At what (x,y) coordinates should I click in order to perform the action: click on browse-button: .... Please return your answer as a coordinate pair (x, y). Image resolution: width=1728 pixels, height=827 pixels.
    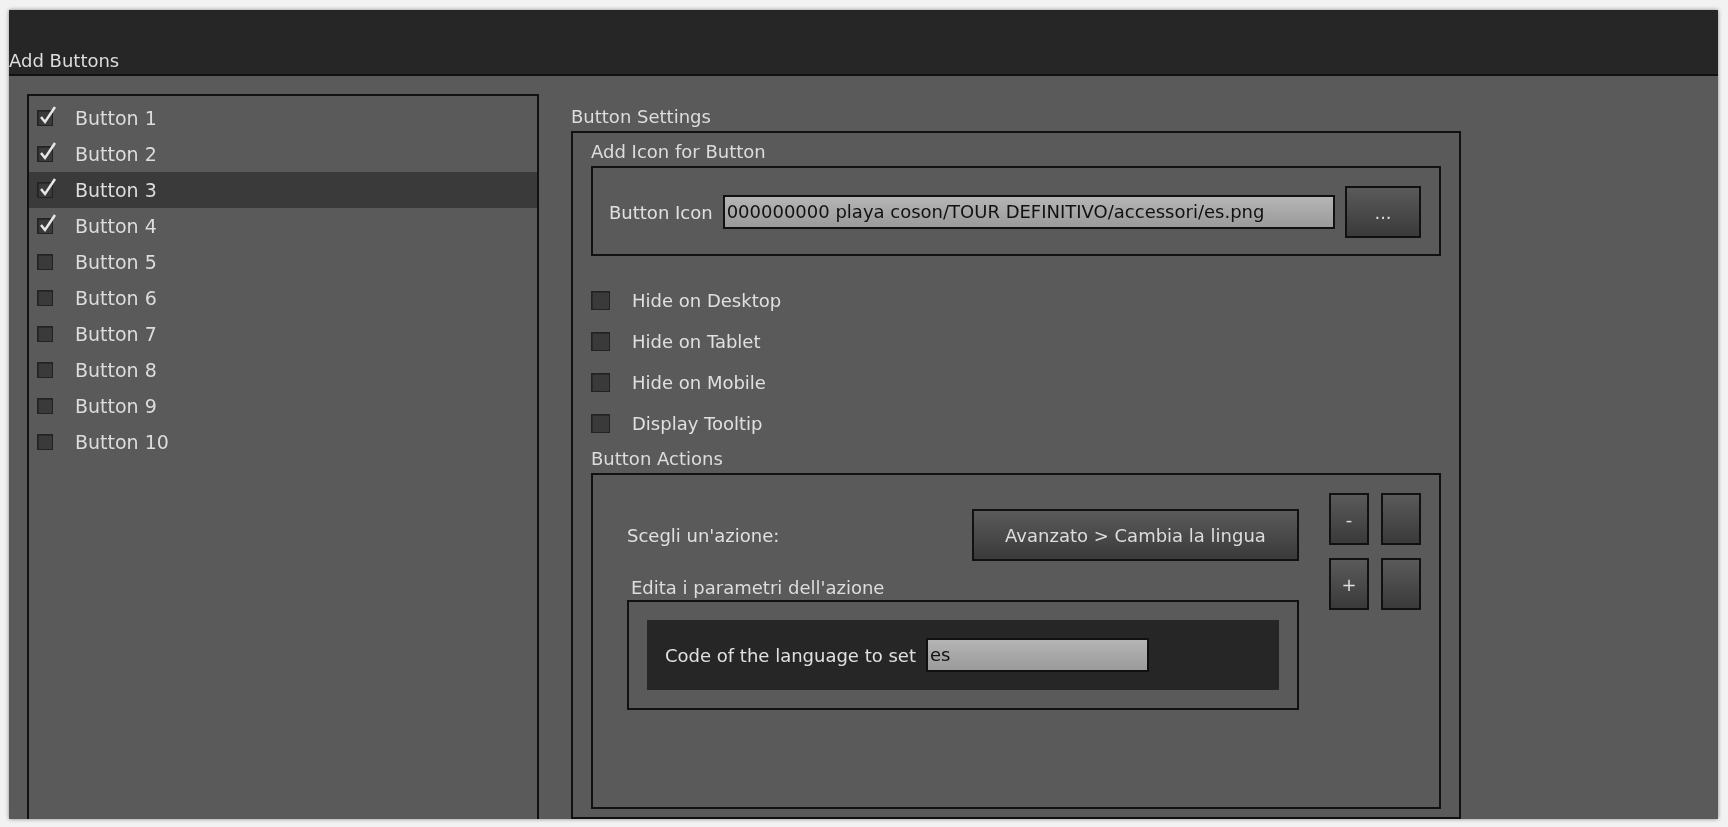
    Looking at the image, I should click on (1383, 212).